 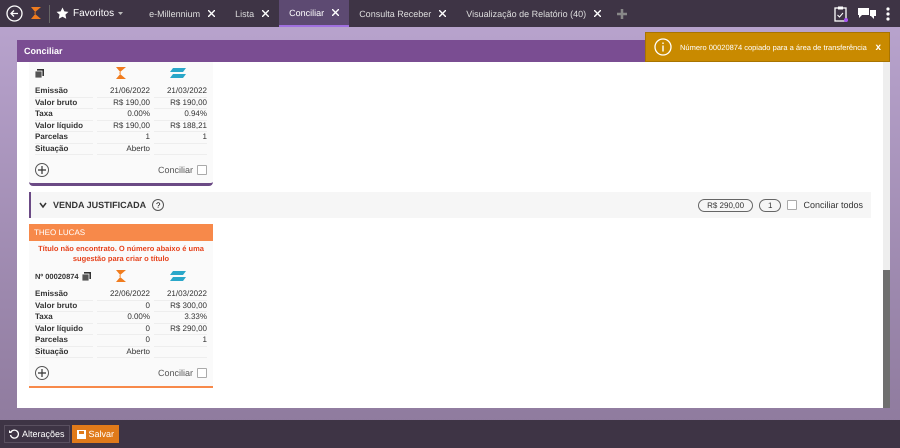 What do you see at coordinates (180, 329) in the screenshot?
I see `table-cell: R$ 290,00` at bounding box center [180, 329].